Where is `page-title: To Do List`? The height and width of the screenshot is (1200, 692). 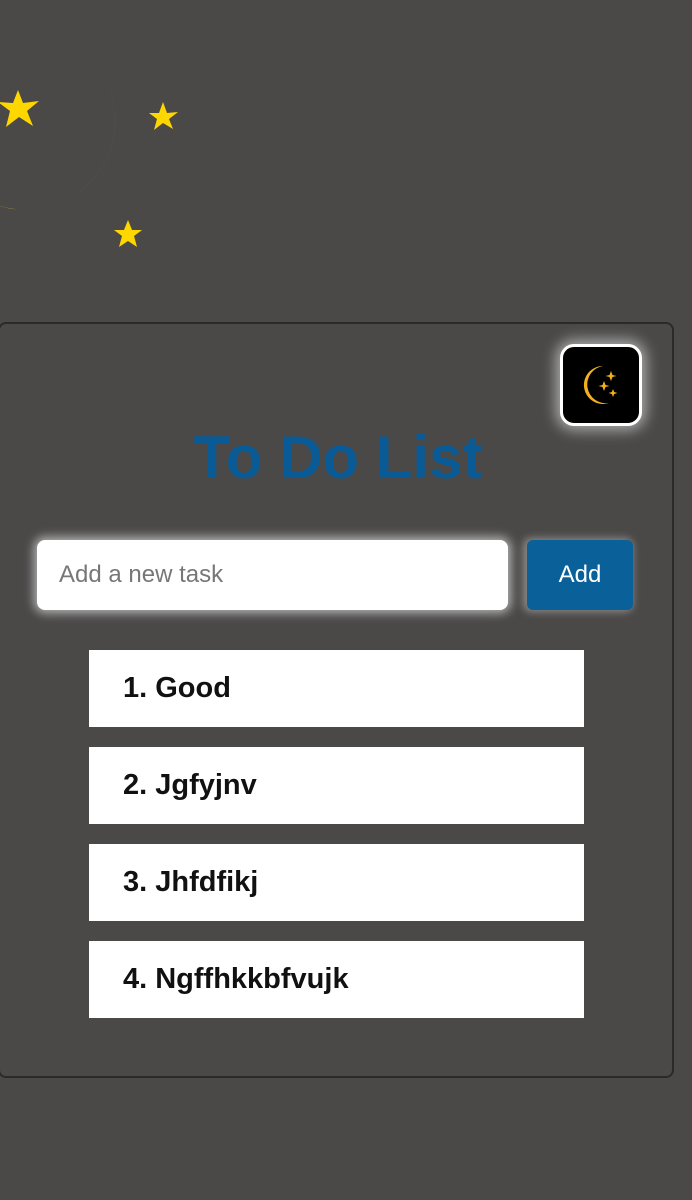
page-title: To Do List is located at coordinates (338, 457).